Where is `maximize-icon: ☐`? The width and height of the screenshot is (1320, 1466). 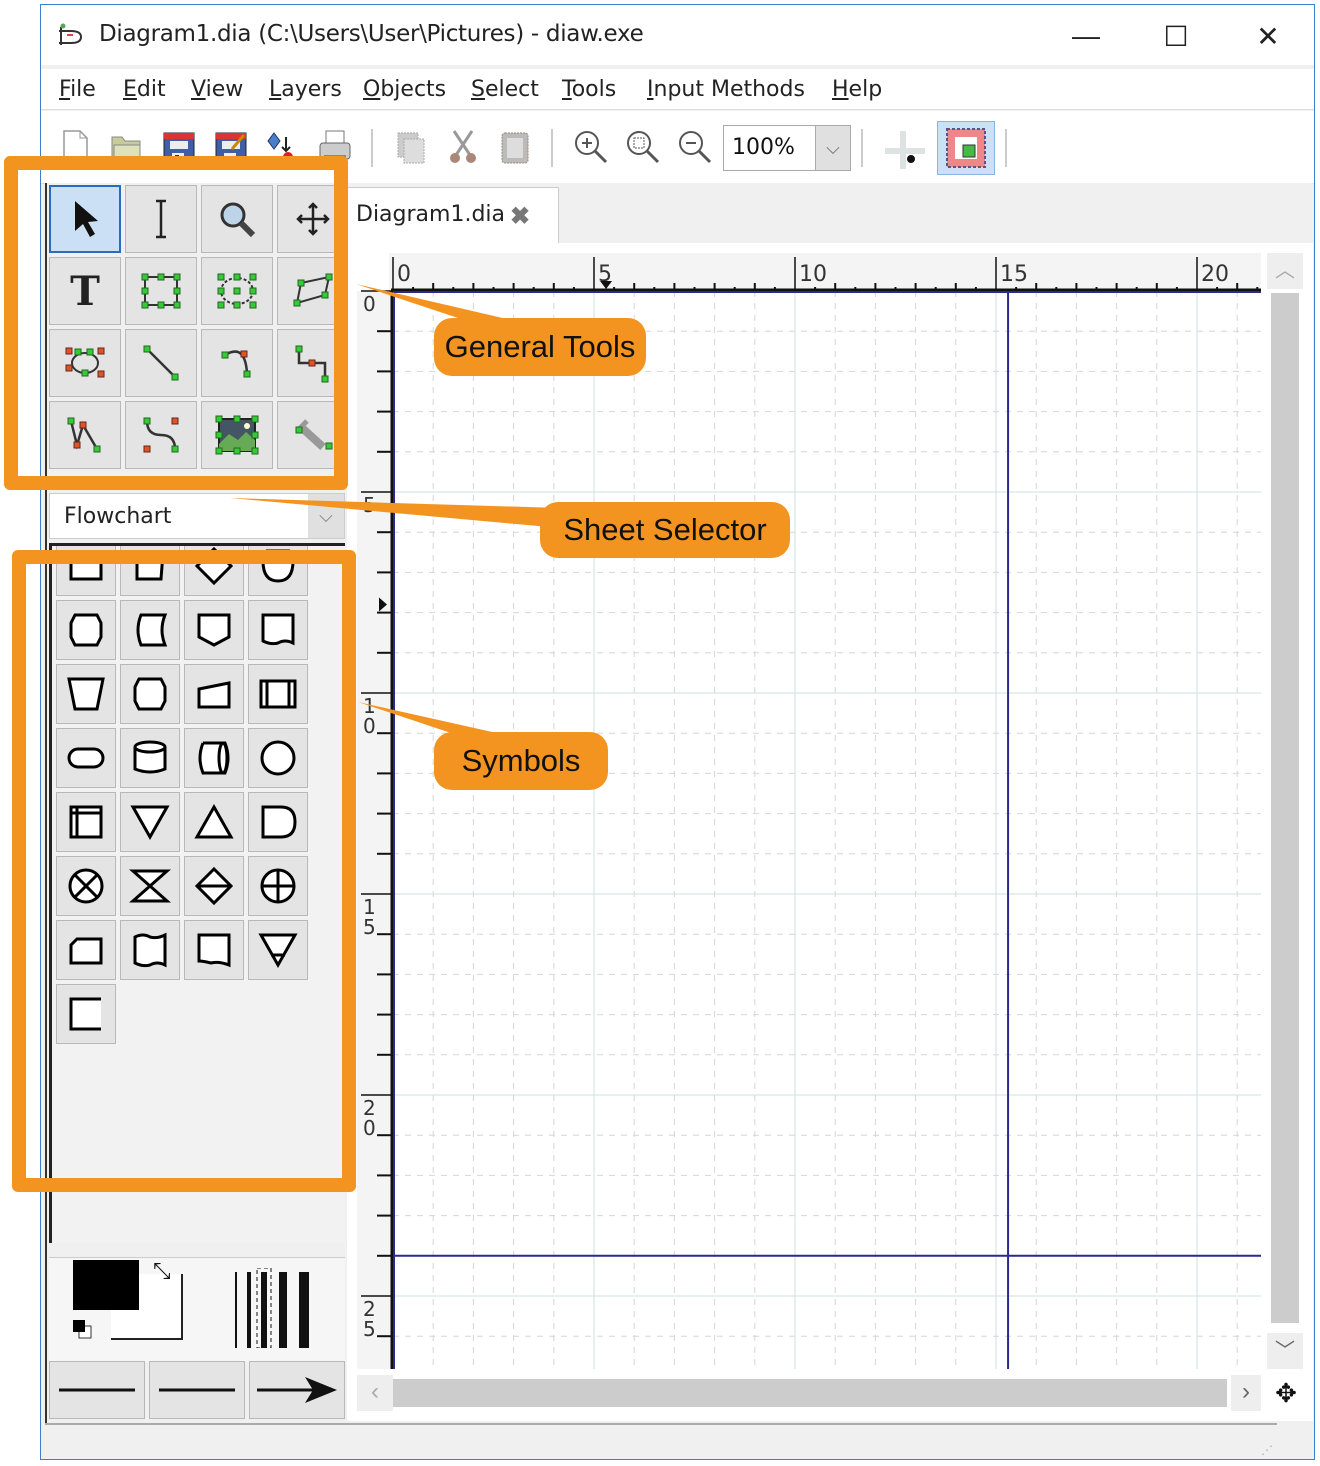 maximize-icon: ☐ is located at coordinates (1176, 36).